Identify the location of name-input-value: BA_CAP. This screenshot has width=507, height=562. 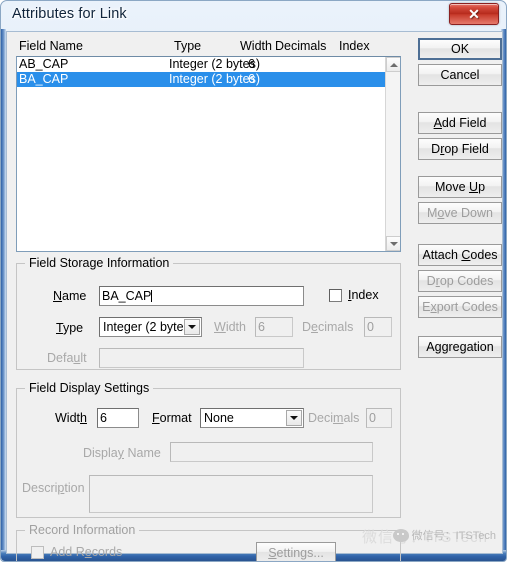
(127, 296).